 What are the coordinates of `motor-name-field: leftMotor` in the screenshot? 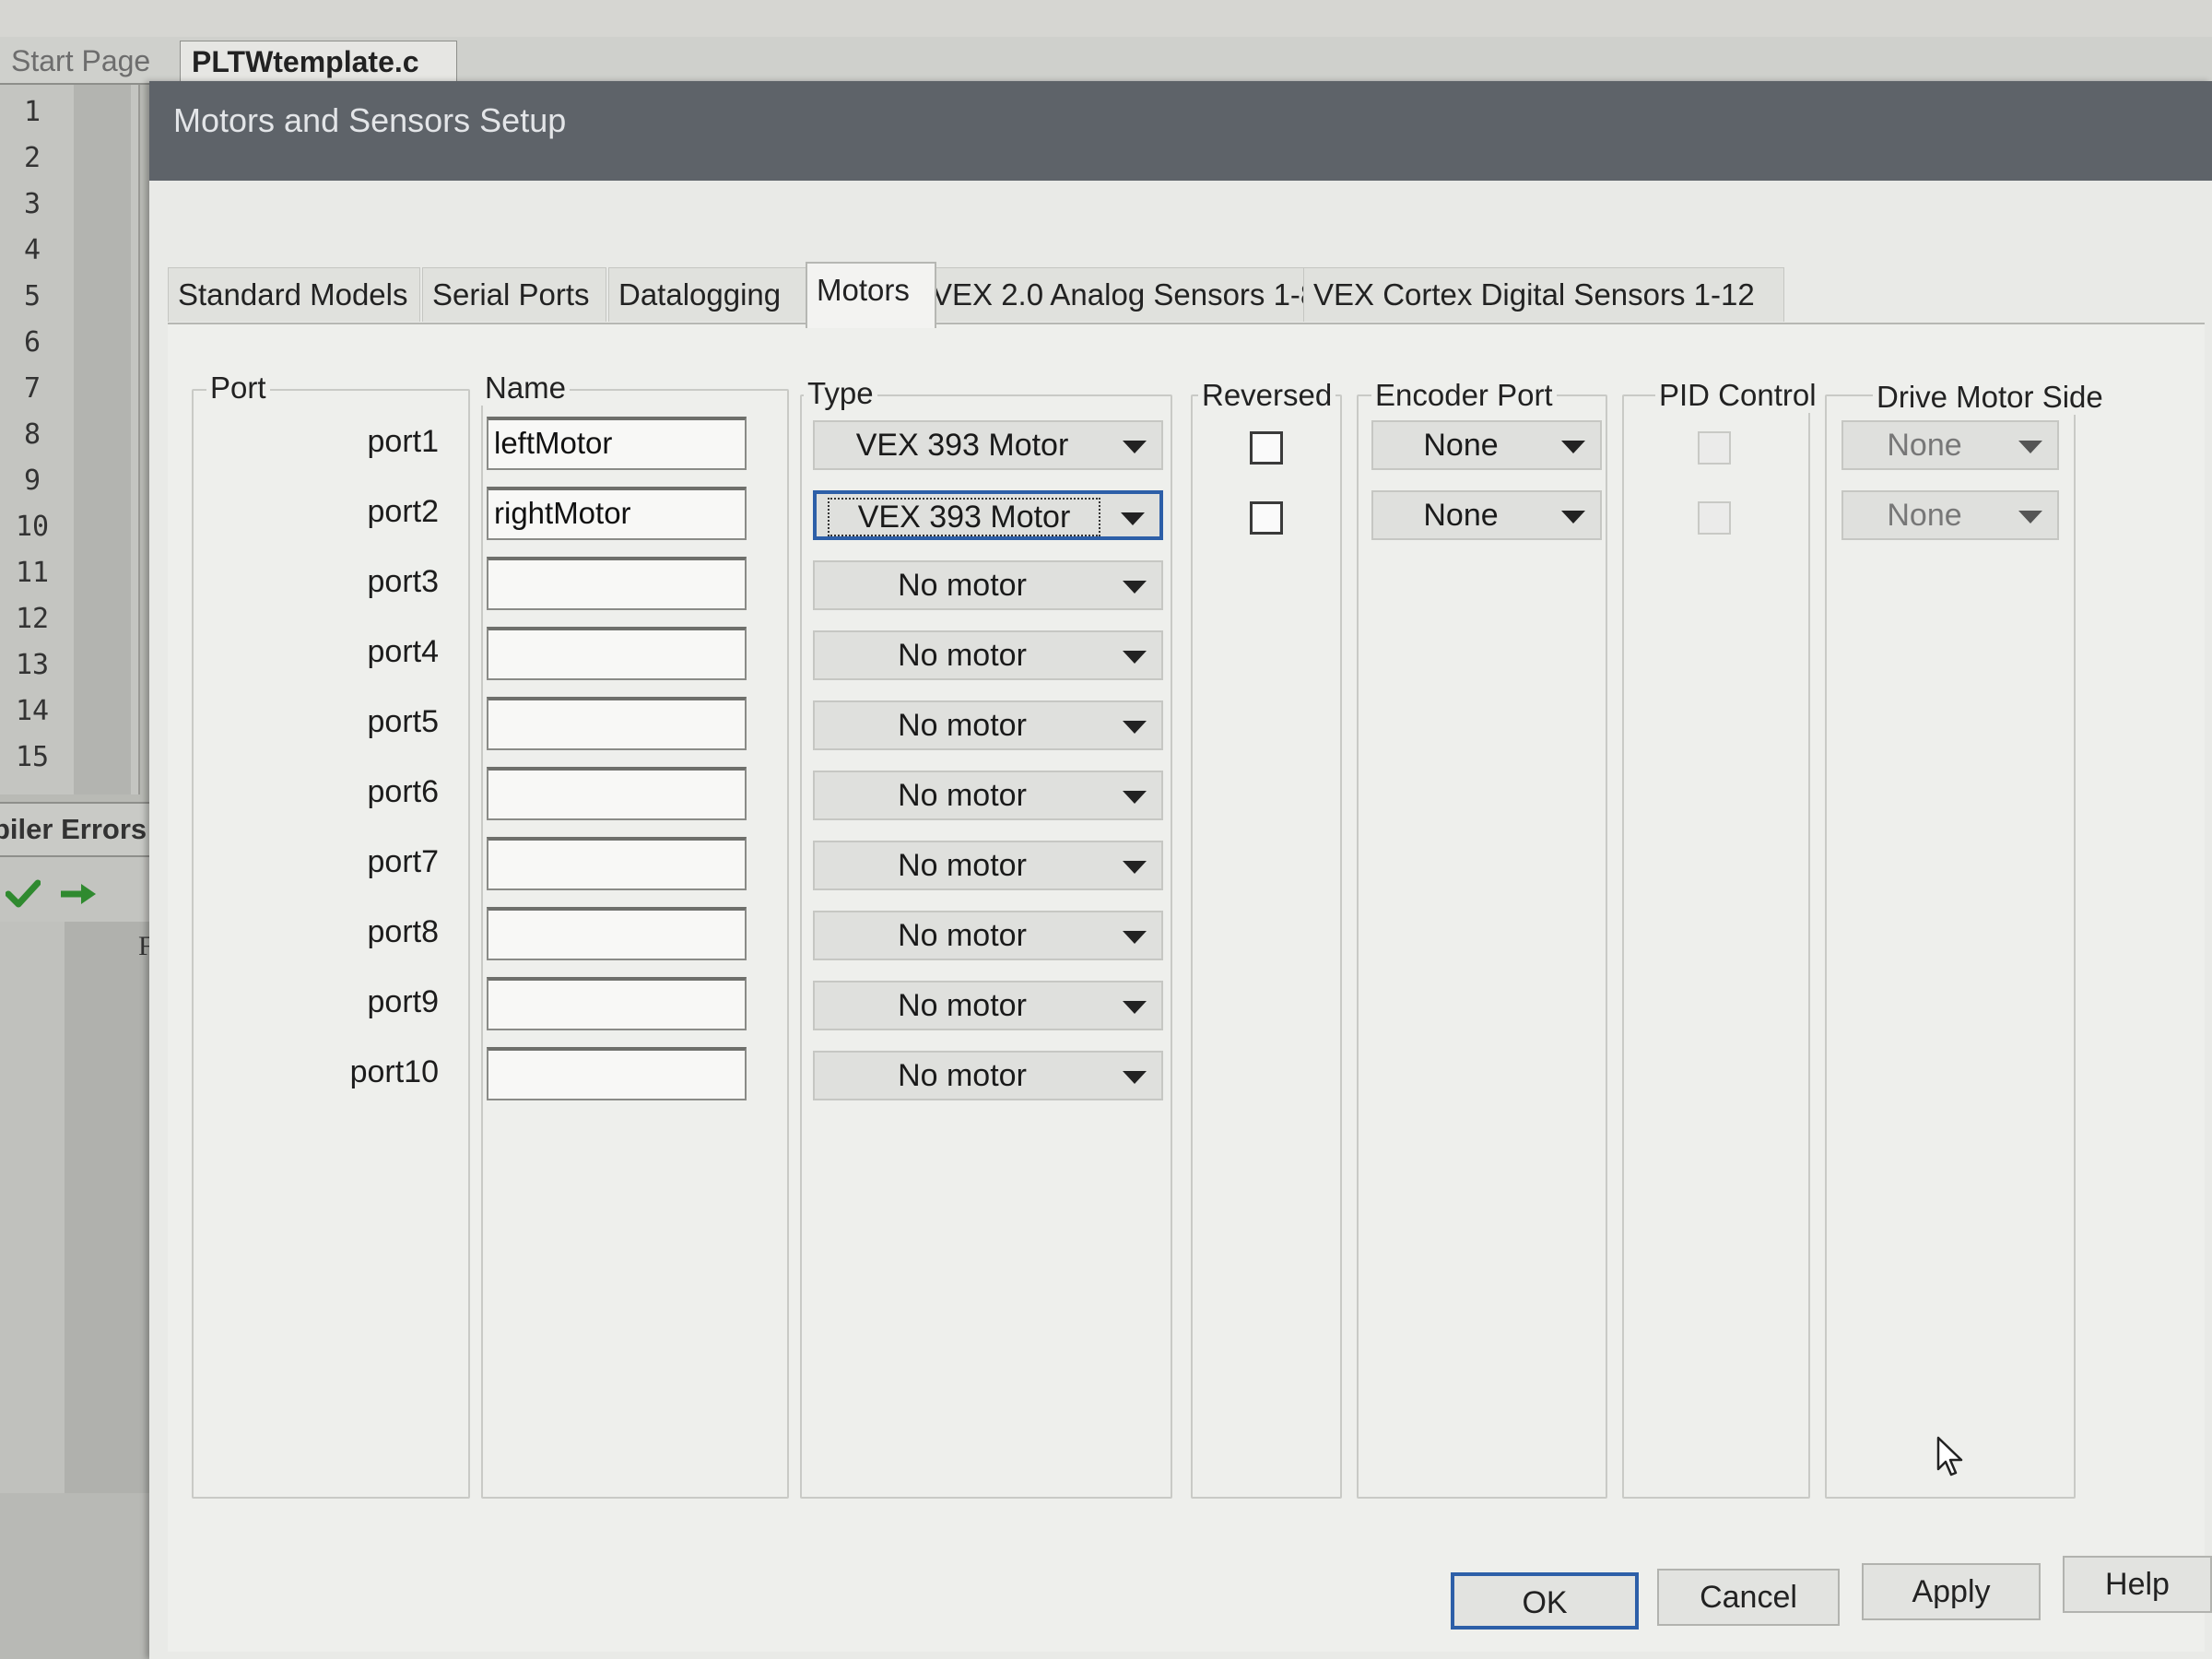 It's located at (617, 443).